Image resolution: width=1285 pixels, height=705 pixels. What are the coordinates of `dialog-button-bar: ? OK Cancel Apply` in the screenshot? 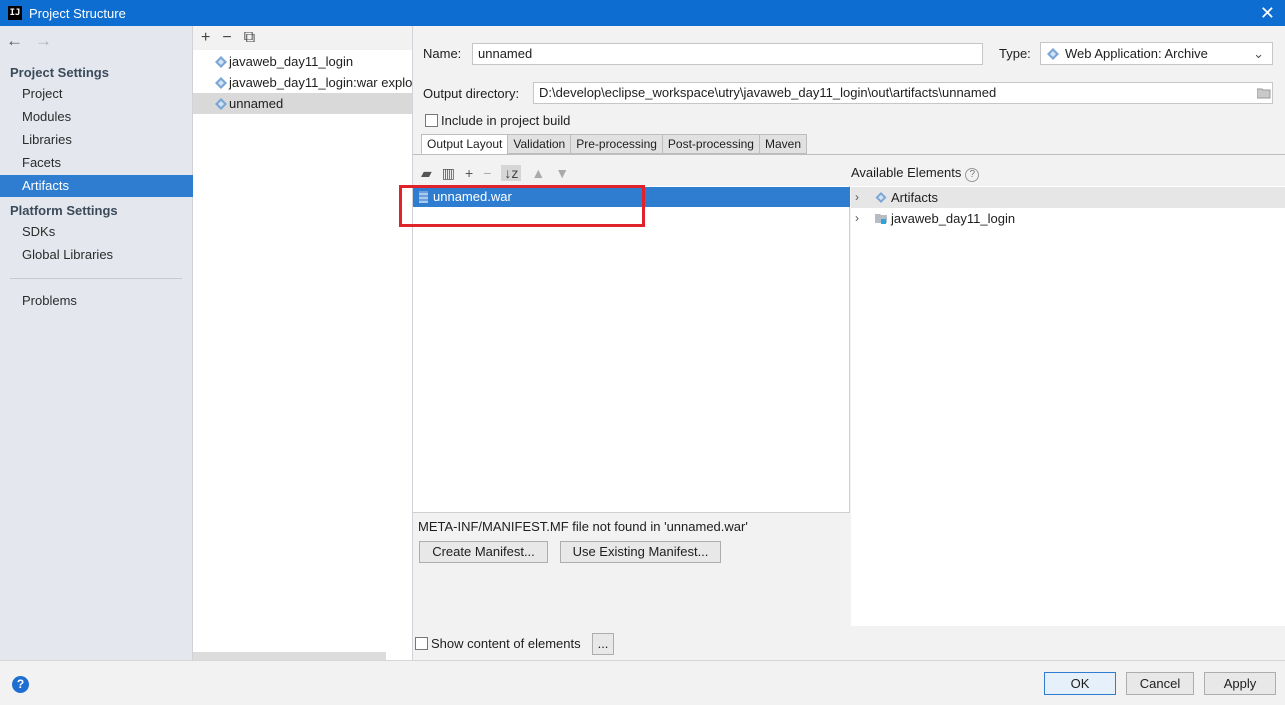 It's located at (642, 682).